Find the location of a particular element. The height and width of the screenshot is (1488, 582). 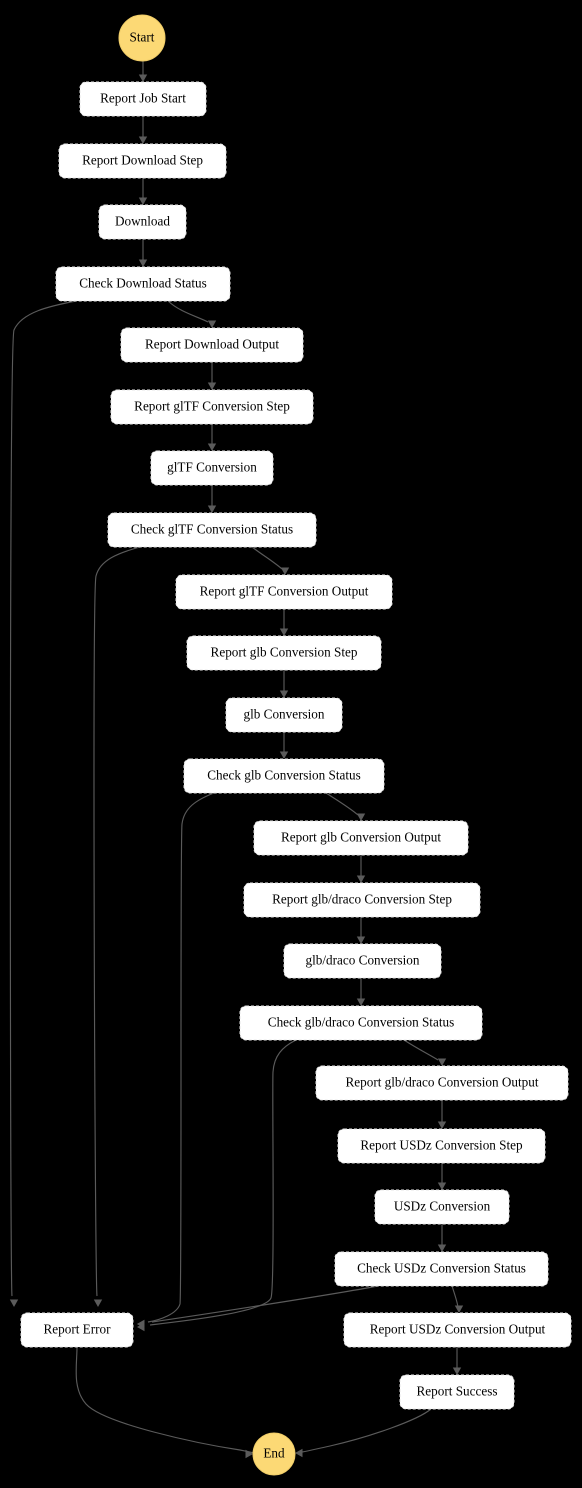

node-label: Check USDz Conversion Status is located at coordinates (441, 1268).